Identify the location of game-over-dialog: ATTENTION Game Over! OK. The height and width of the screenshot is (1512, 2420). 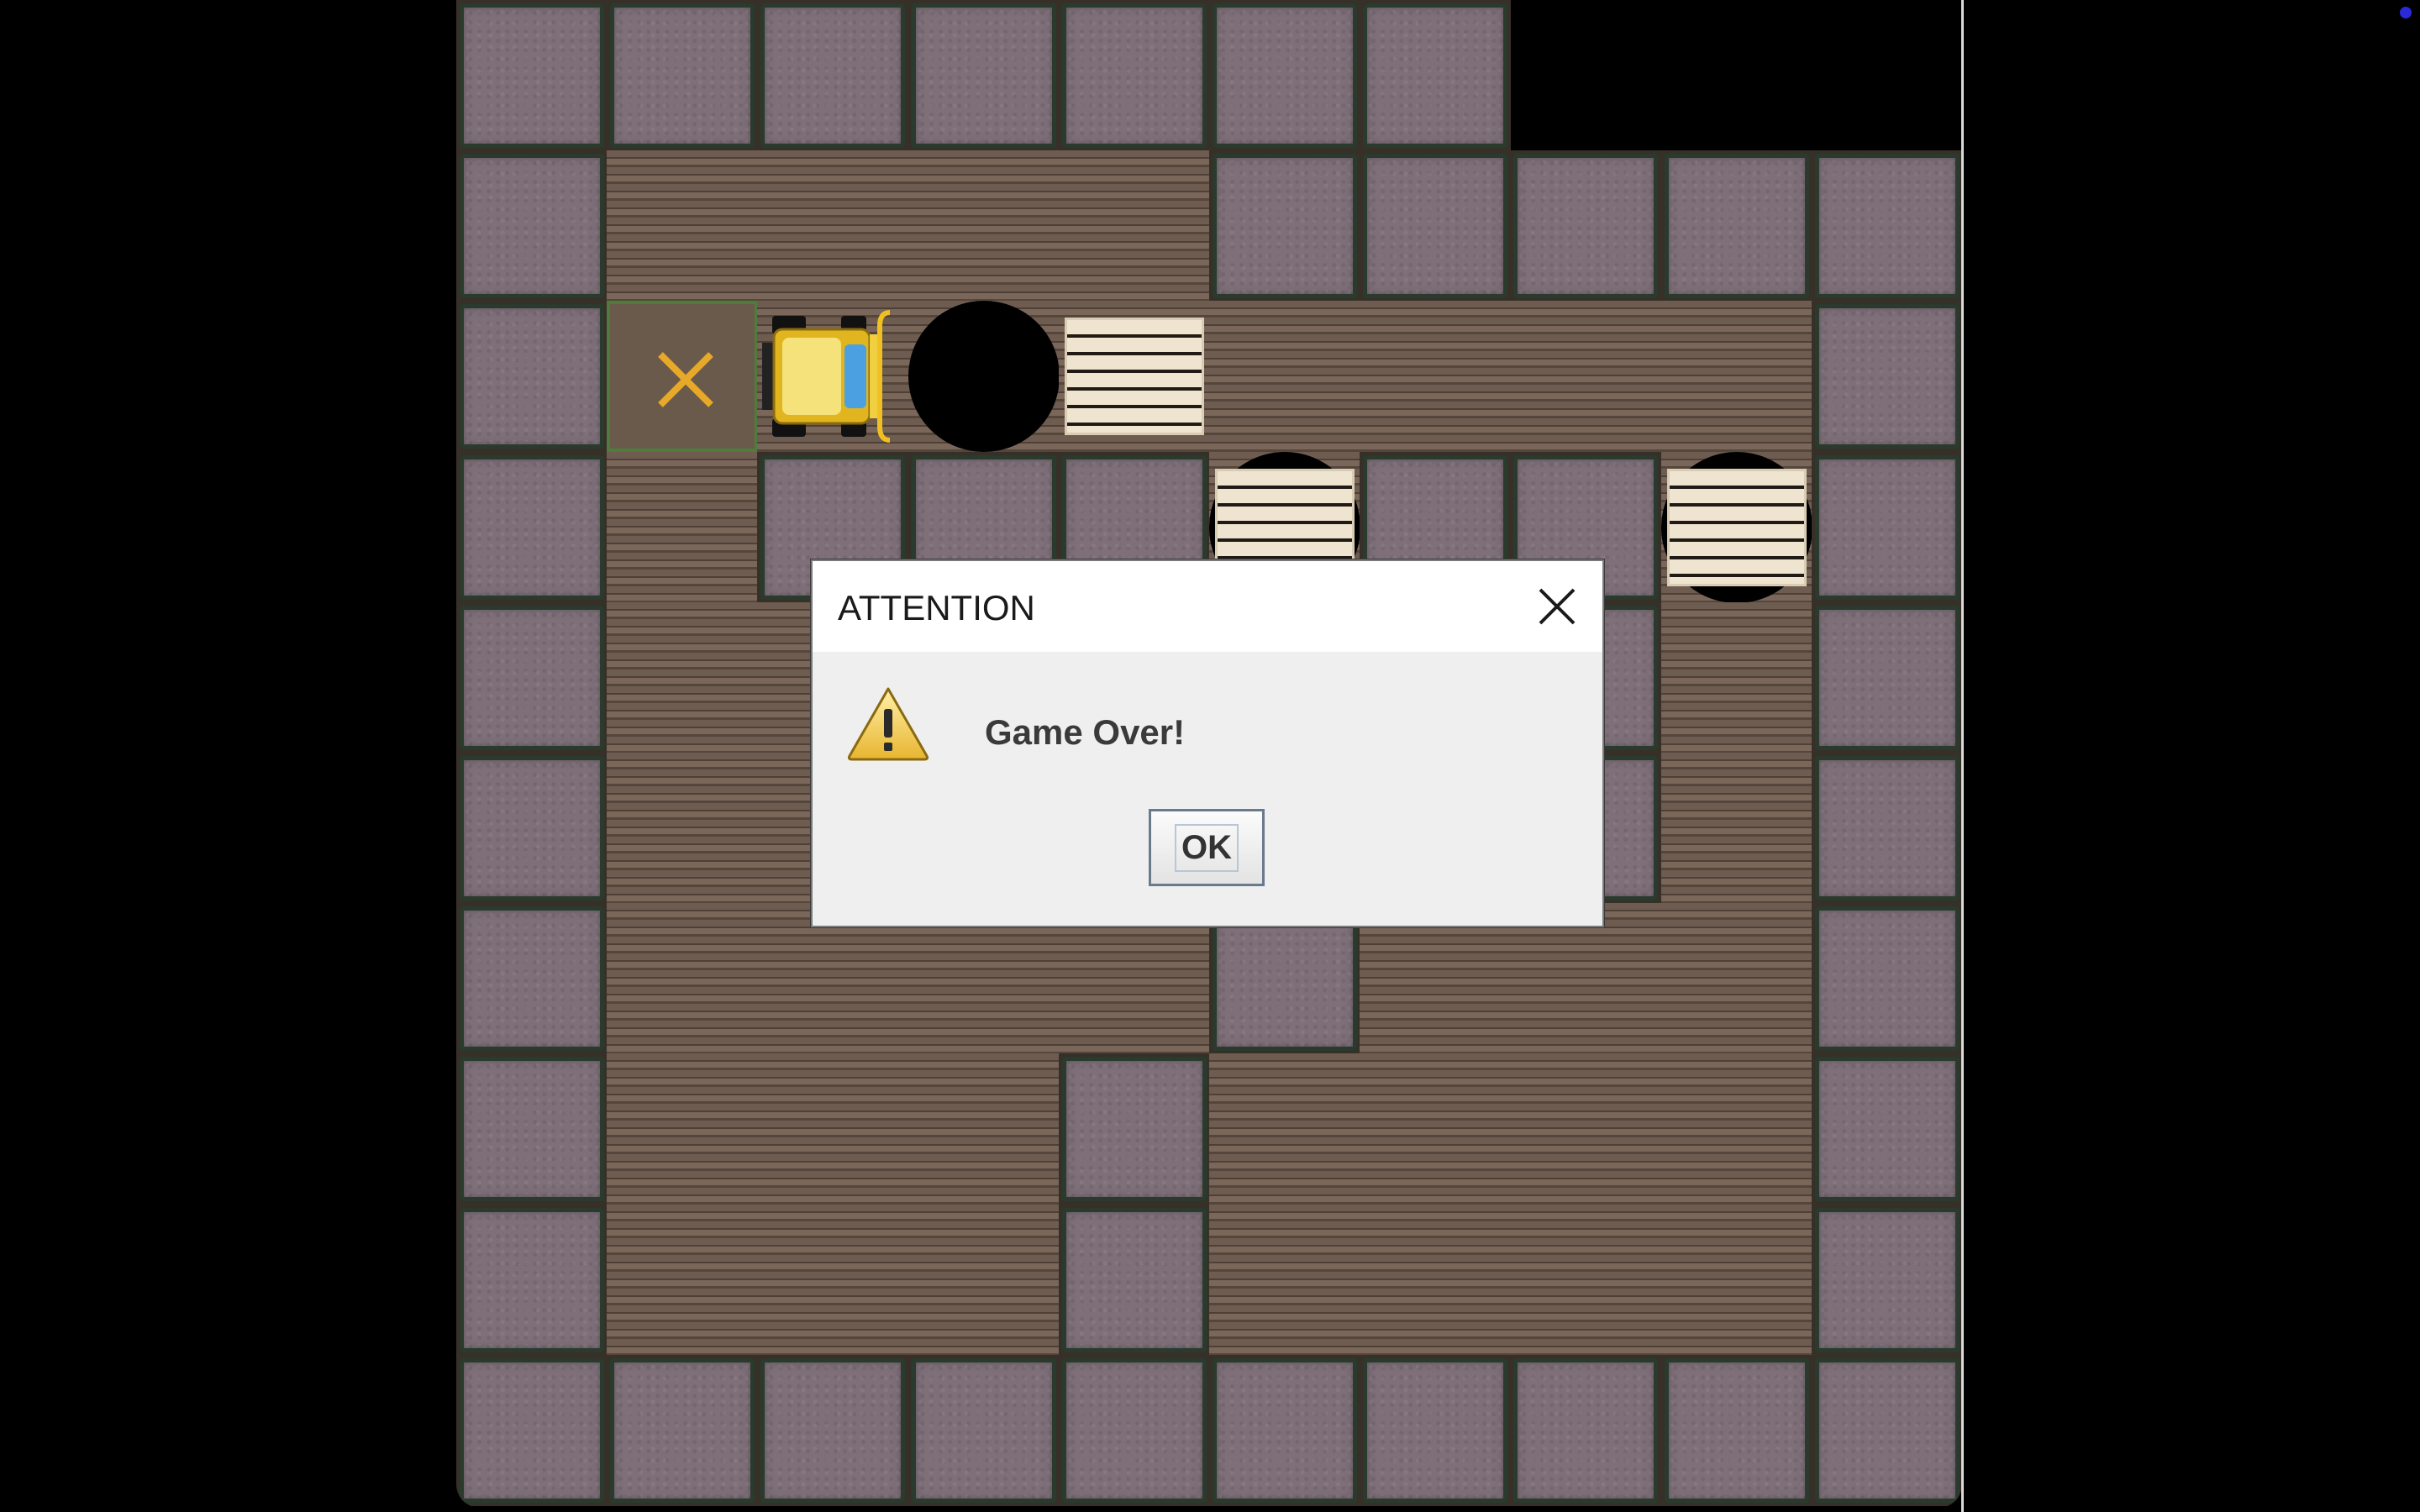
(1207, 743).